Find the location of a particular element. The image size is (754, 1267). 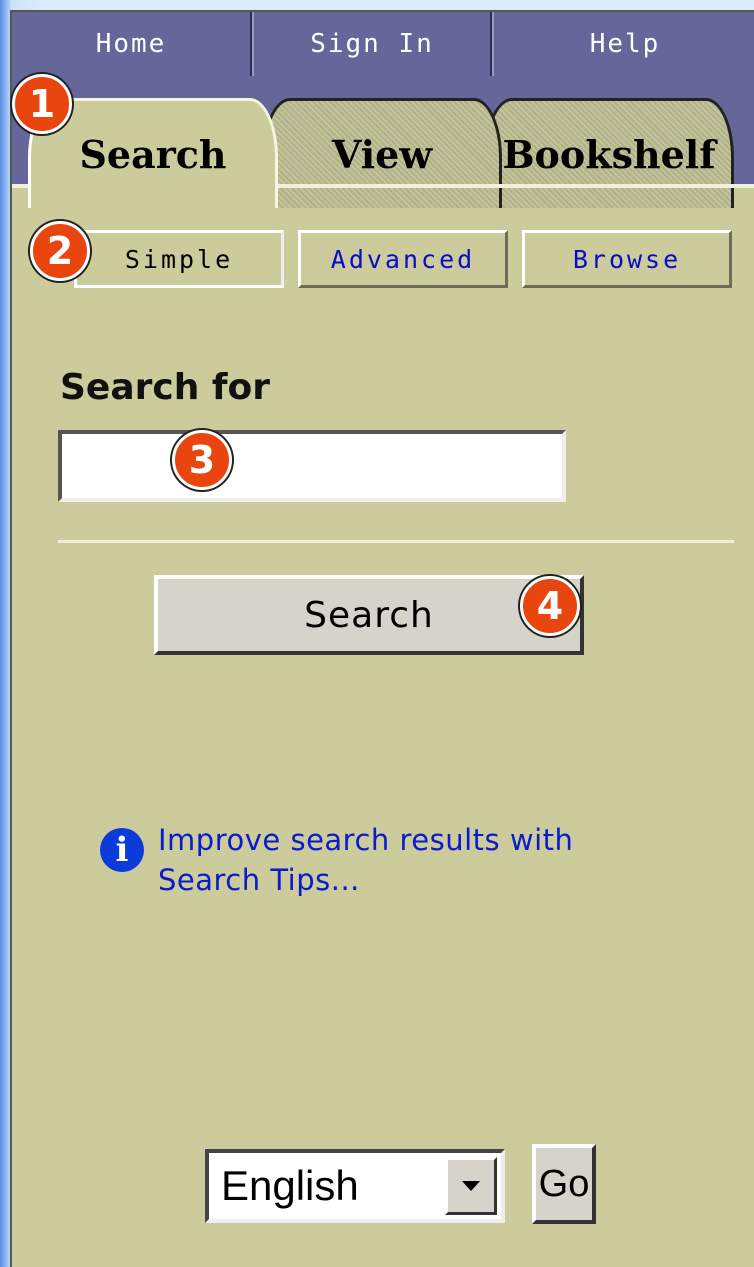

search-label: Search for is located at coordinates (165, 387).